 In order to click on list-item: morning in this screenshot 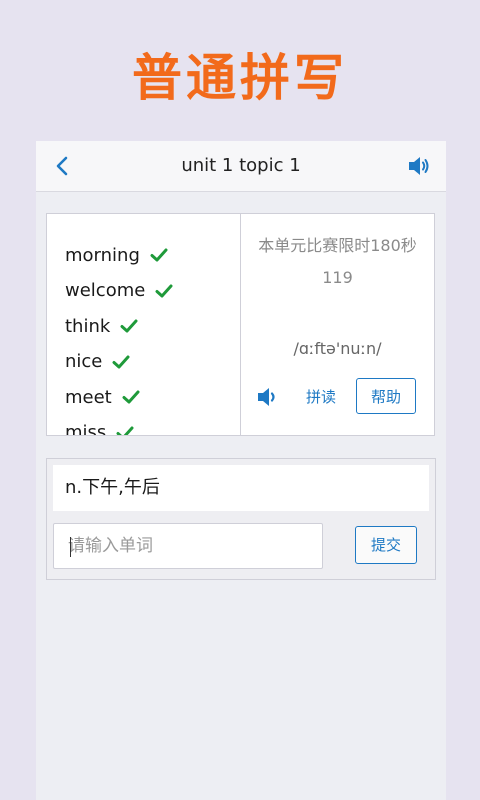, I will do `click(119, 256)`.